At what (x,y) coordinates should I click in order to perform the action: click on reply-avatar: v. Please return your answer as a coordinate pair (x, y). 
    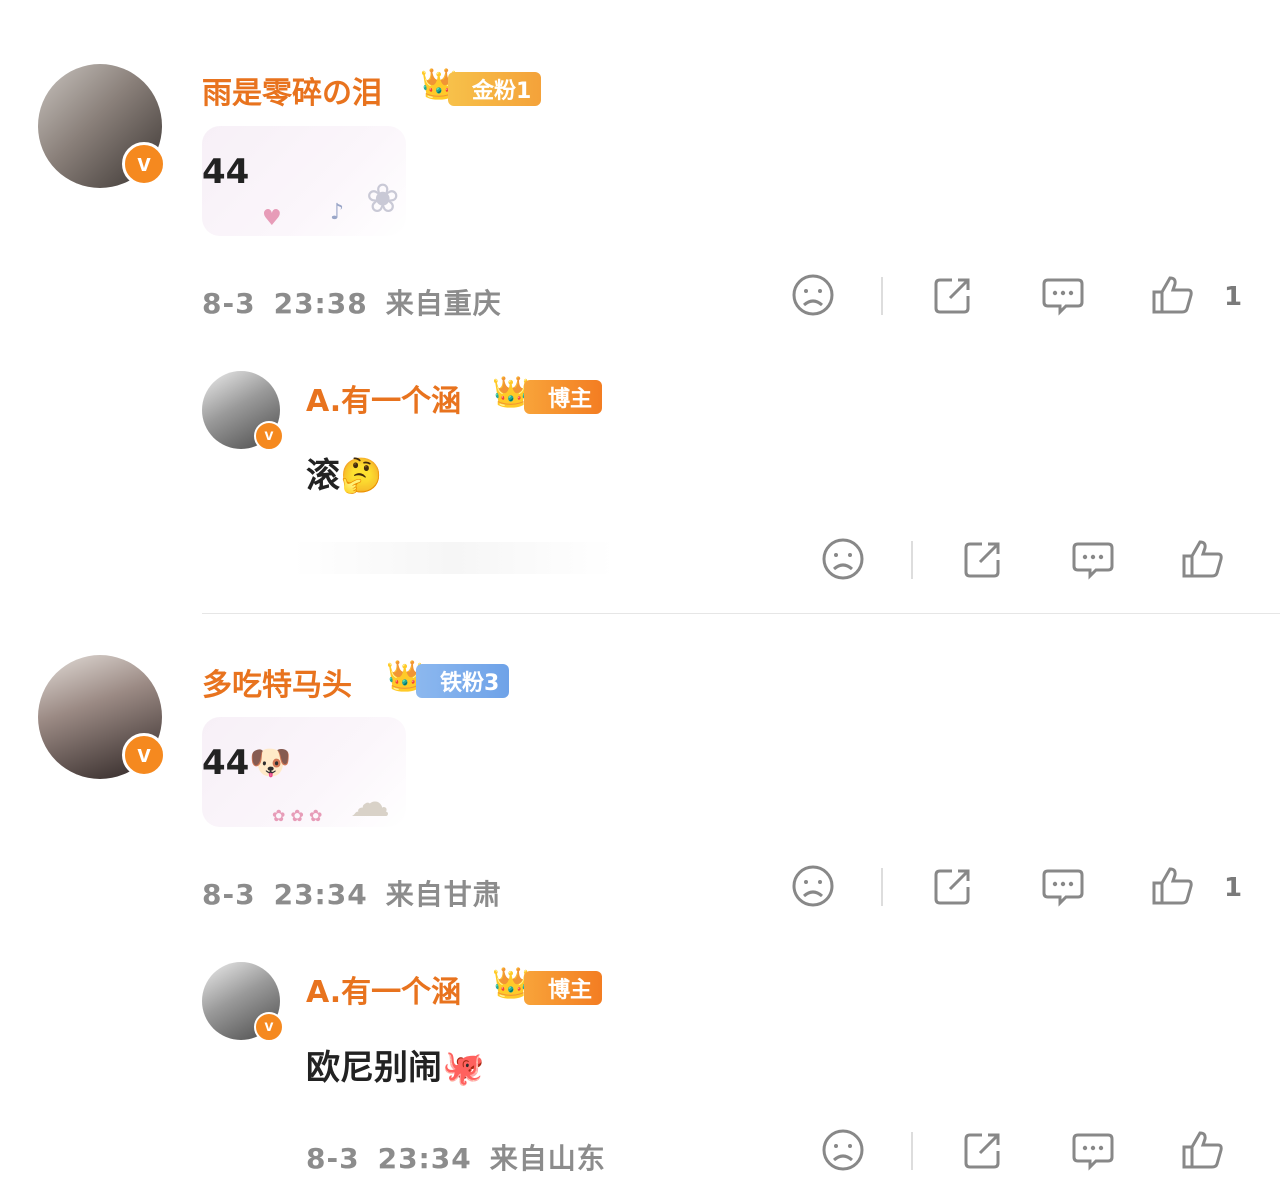
    Looking at the image, I should click on (243, 1002).